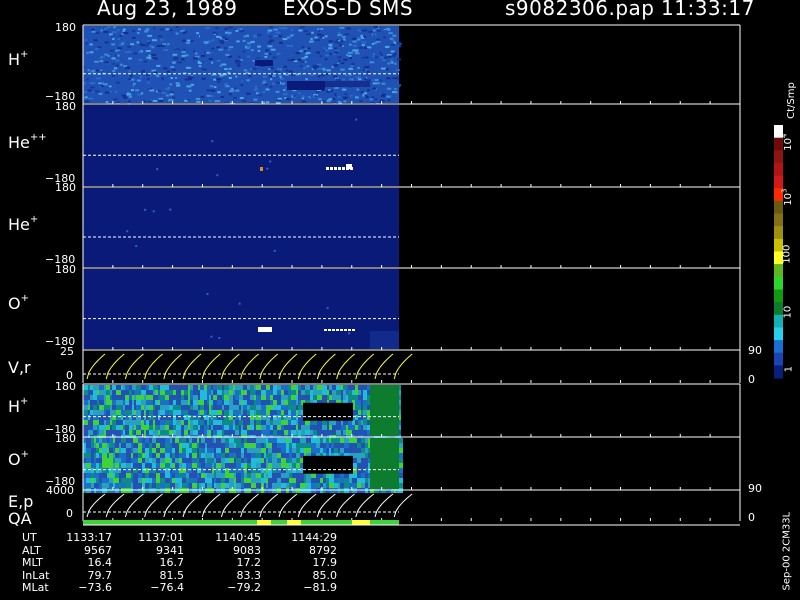 The height and width of the screenshot is (600, 800). What do you see at coordinates (167, 587) in the screenshot?
I see `table-cell: −76.4` at bounding box center [167, 587].